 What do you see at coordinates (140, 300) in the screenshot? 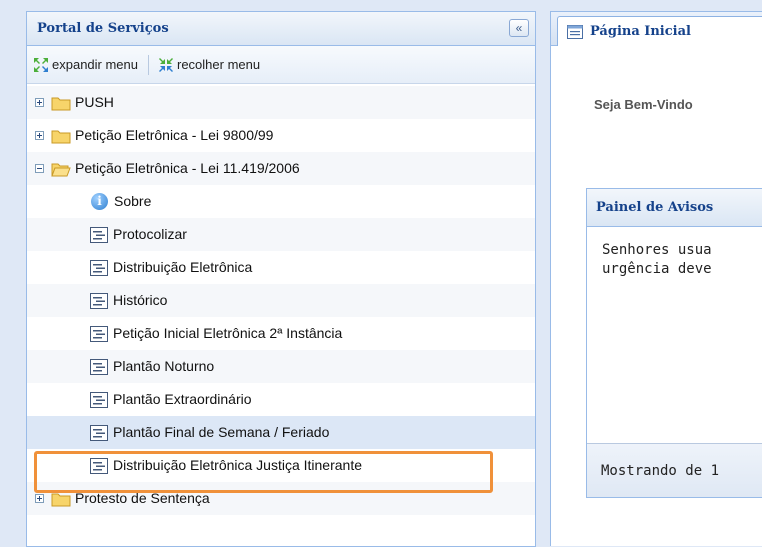
I see `tree-item-label: Histórico` at bounding box center [140, 300].